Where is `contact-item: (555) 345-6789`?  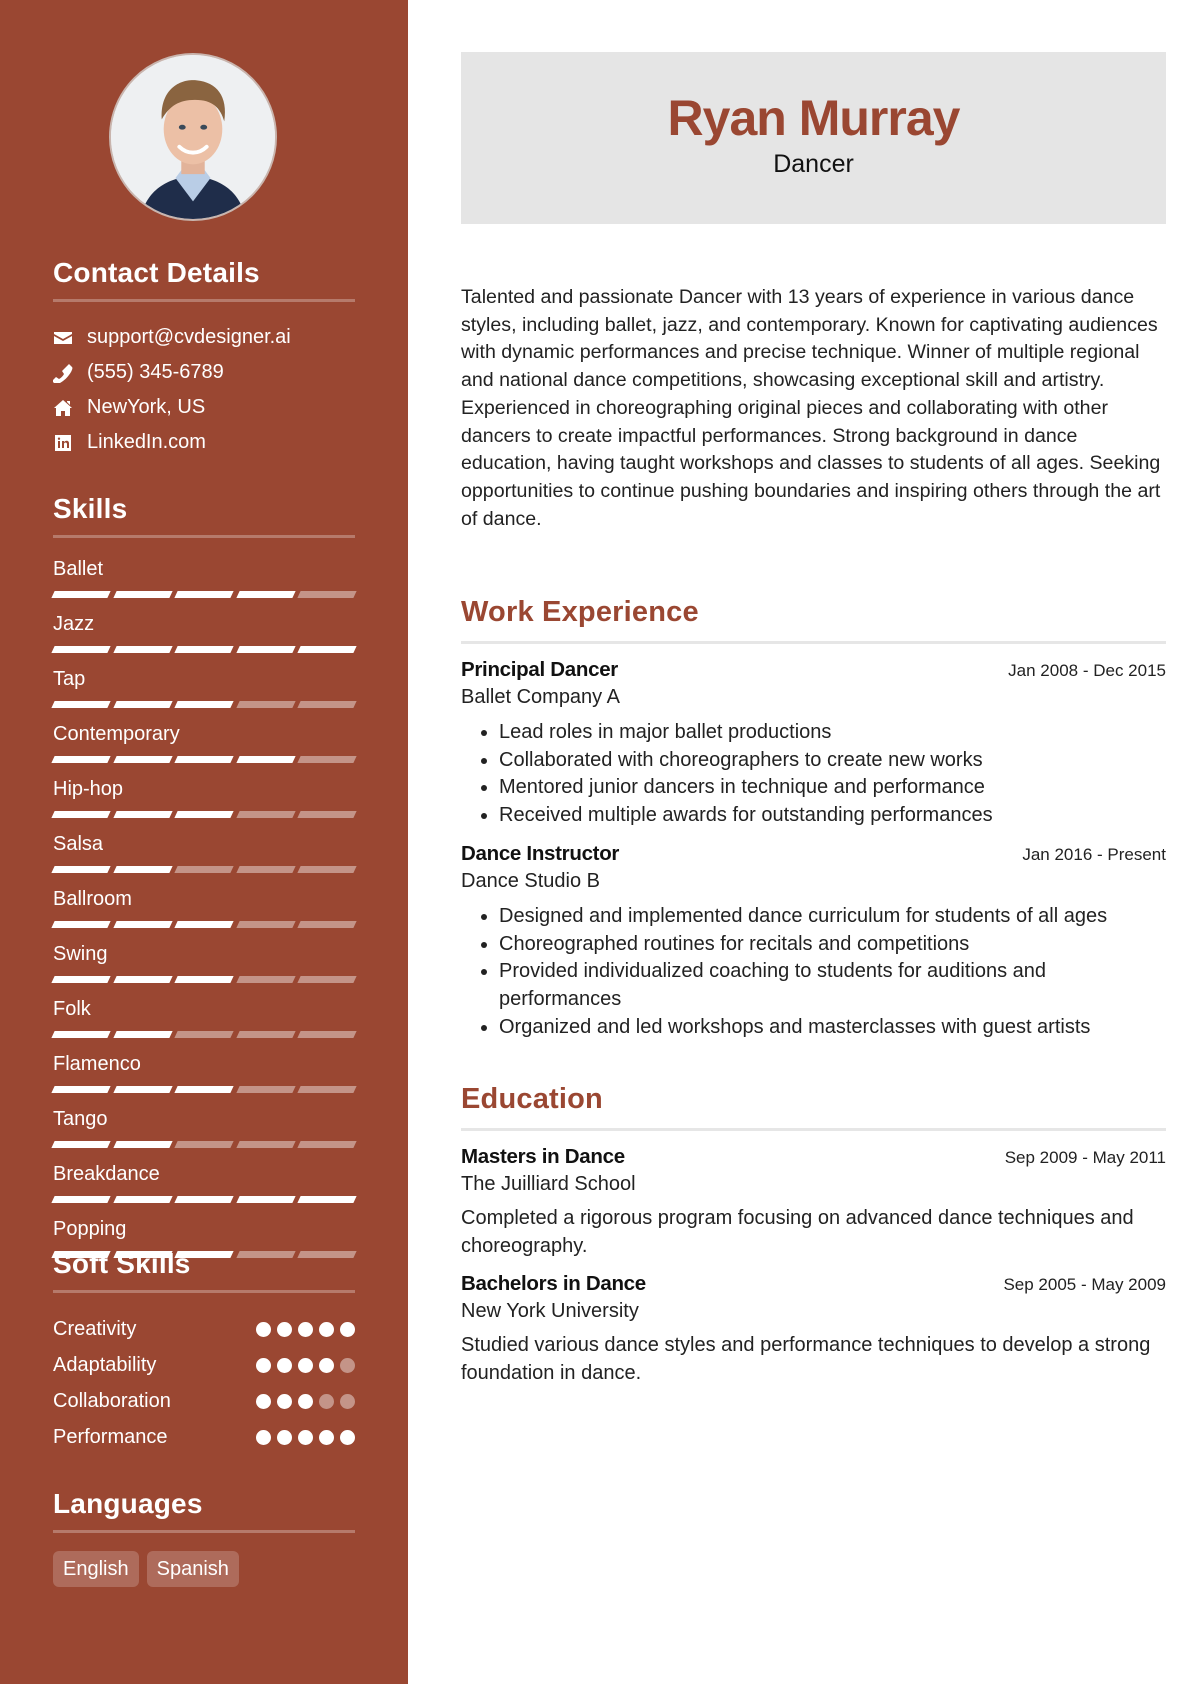
contact-item: (555) 345-6789 is located at coordinates (204, 372).